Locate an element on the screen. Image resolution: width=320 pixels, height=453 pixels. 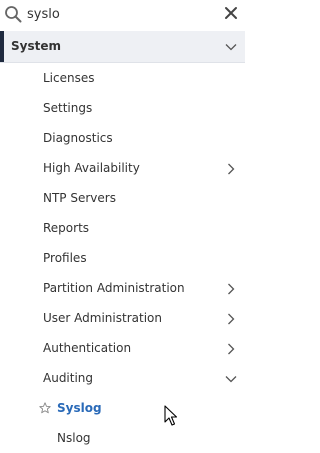
section-header-label: System is located at coordinates (36, 46).